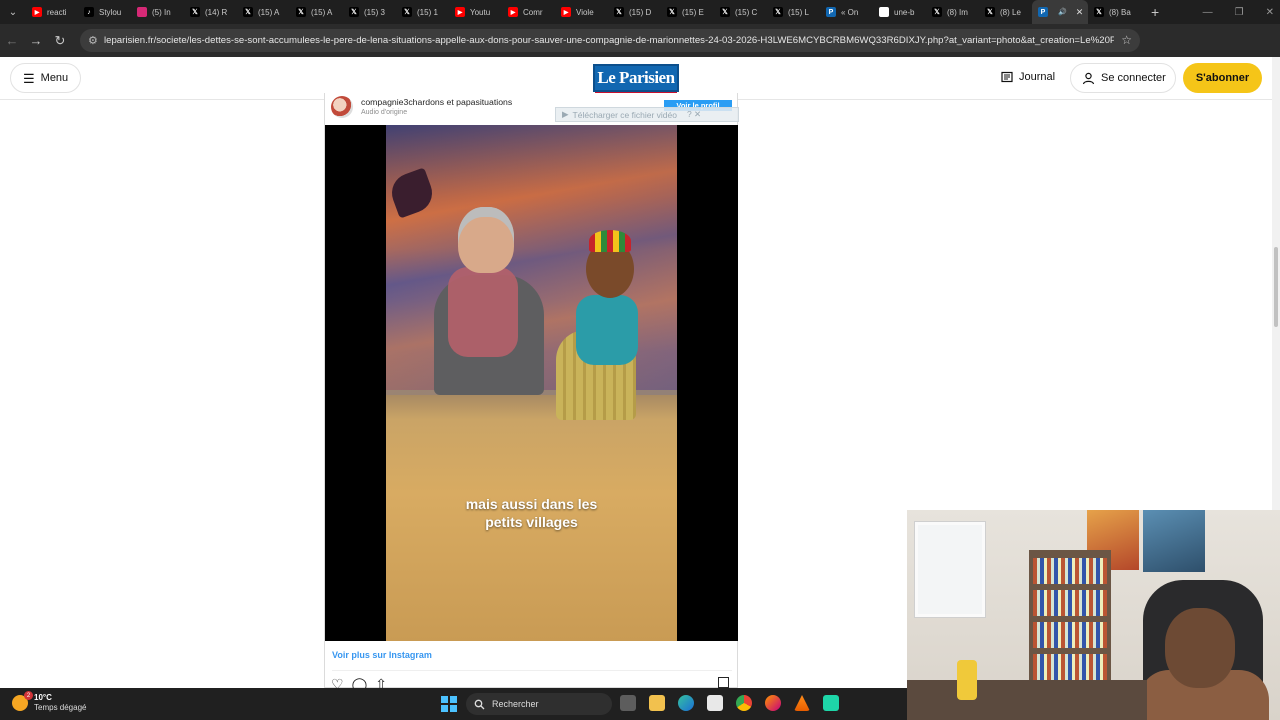 This screenshot has width=1280, height=720. I want to click on close-tab-icon: ✕, so click(1080, 12).